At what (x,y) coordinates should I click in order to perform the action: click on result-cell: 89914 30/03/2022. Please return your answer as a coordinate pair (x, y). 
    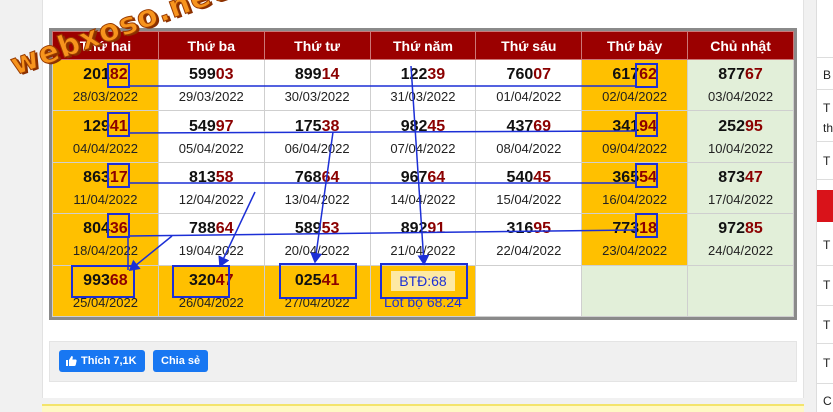
    Looking at the image, I should click on (317, 85).